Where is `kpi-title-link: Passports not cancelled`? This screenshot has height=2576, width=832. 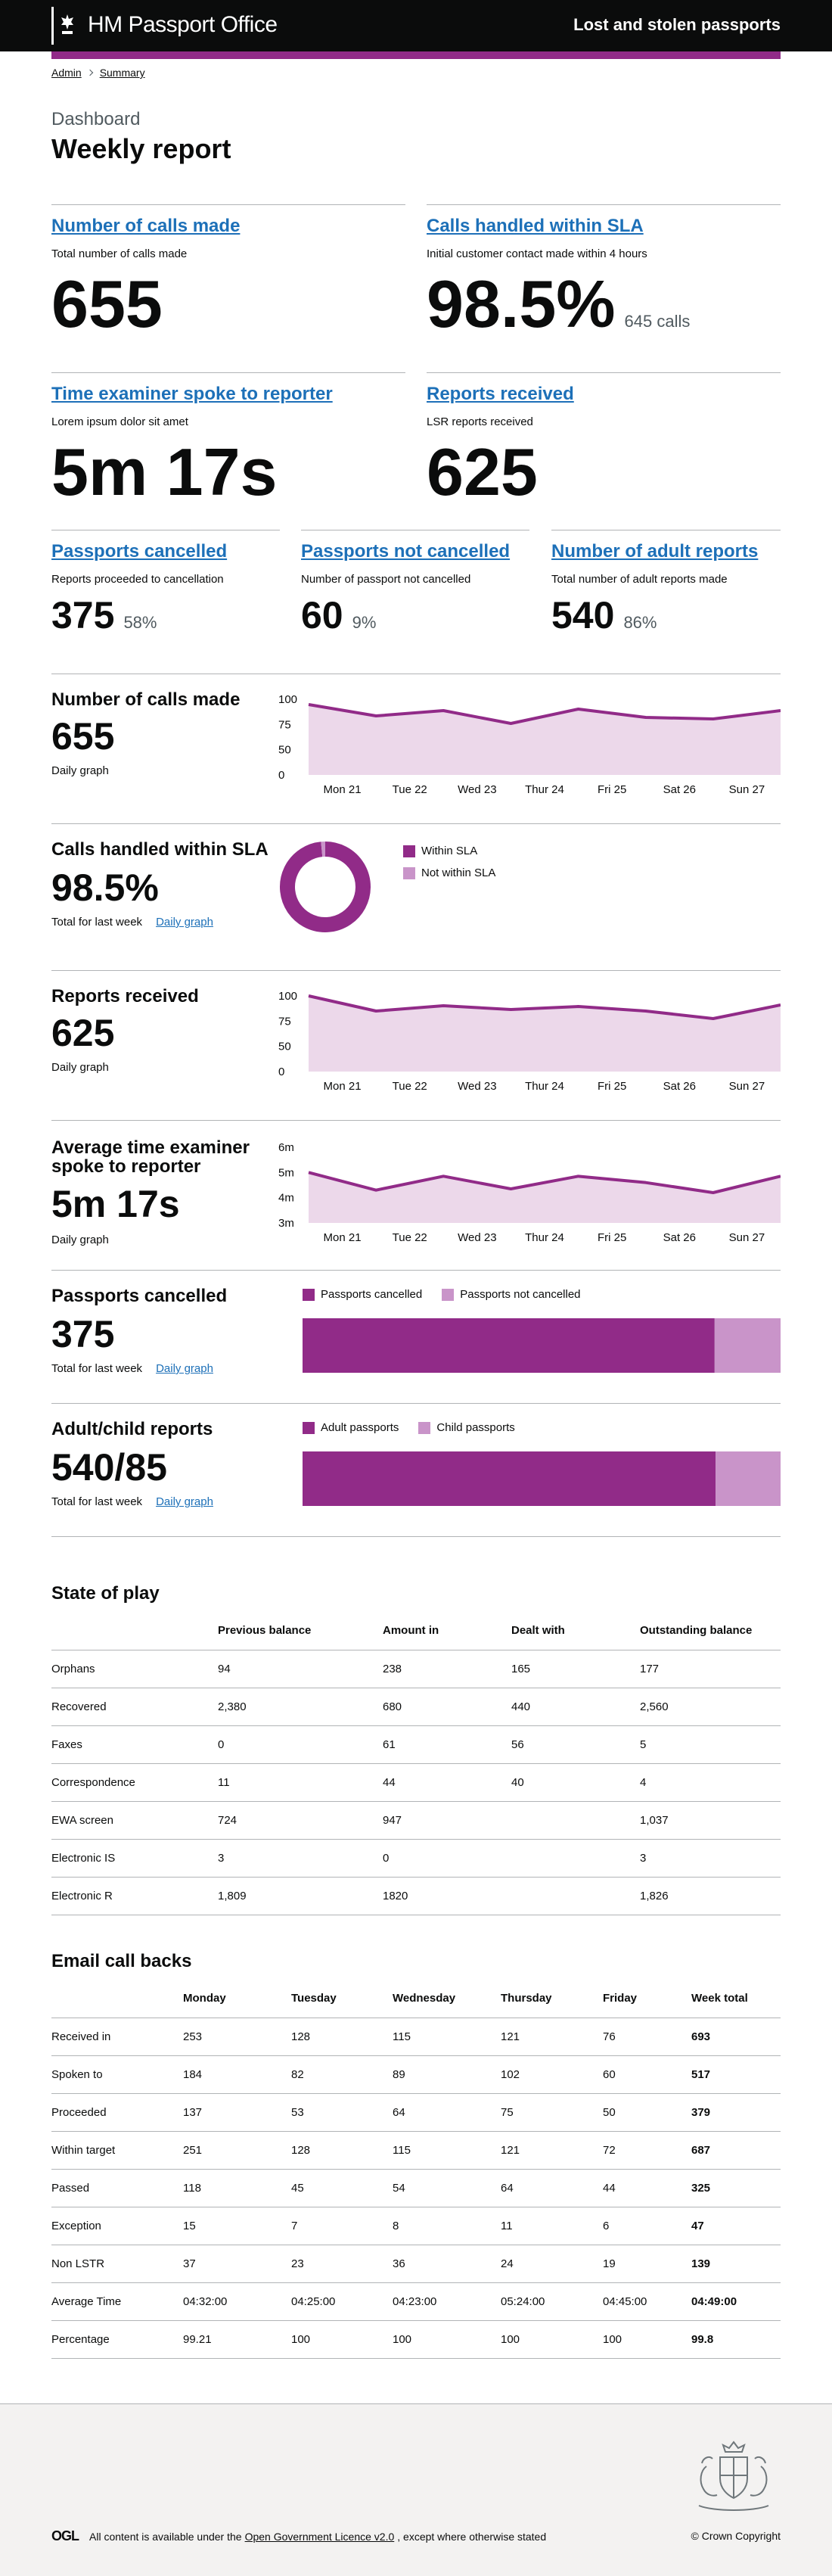
kpi-title-link: Passports not cancelled is located at coordinates (415, 551).